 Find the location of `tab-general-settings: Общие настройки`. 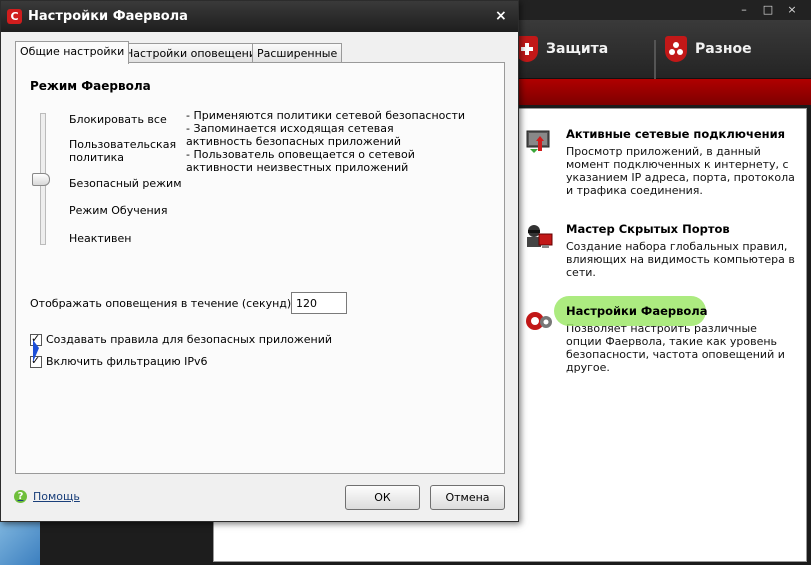

tab-general-settings: Общие настройки is located at coordinates (72, 52).